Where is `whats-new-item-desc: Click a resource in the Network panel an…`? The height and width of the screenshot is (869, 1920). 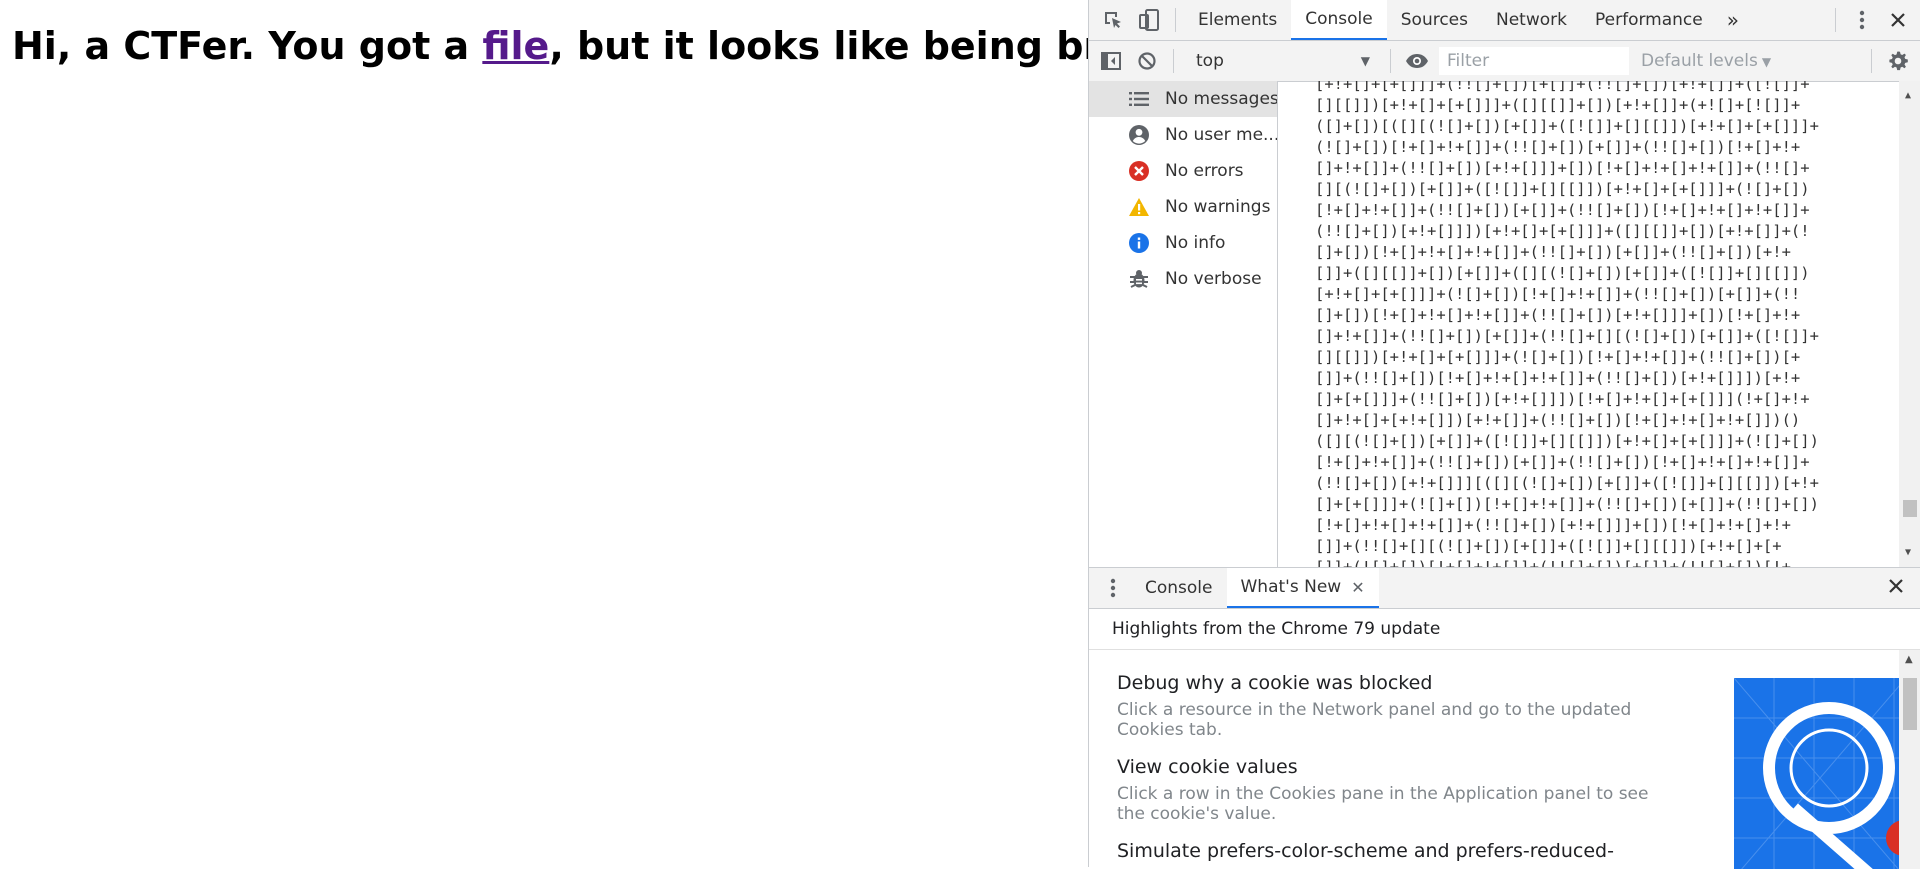
whats-new-item-desc: Click a resource in the Network panel an… is located at coordinates (1374, 720).